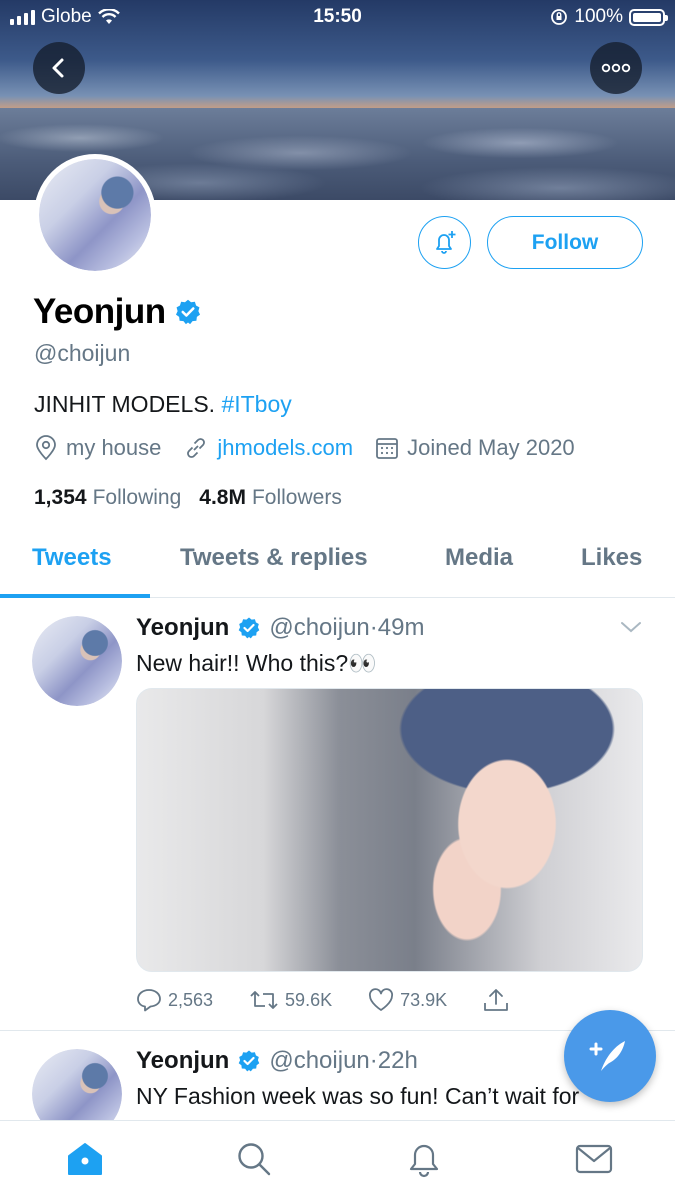 This screenshot has height=1200, width=675. What do you see at coordinates (397, 1060) in the screenshot?
I see `tweet-time: 22h` at bounding box center [397, 1060].